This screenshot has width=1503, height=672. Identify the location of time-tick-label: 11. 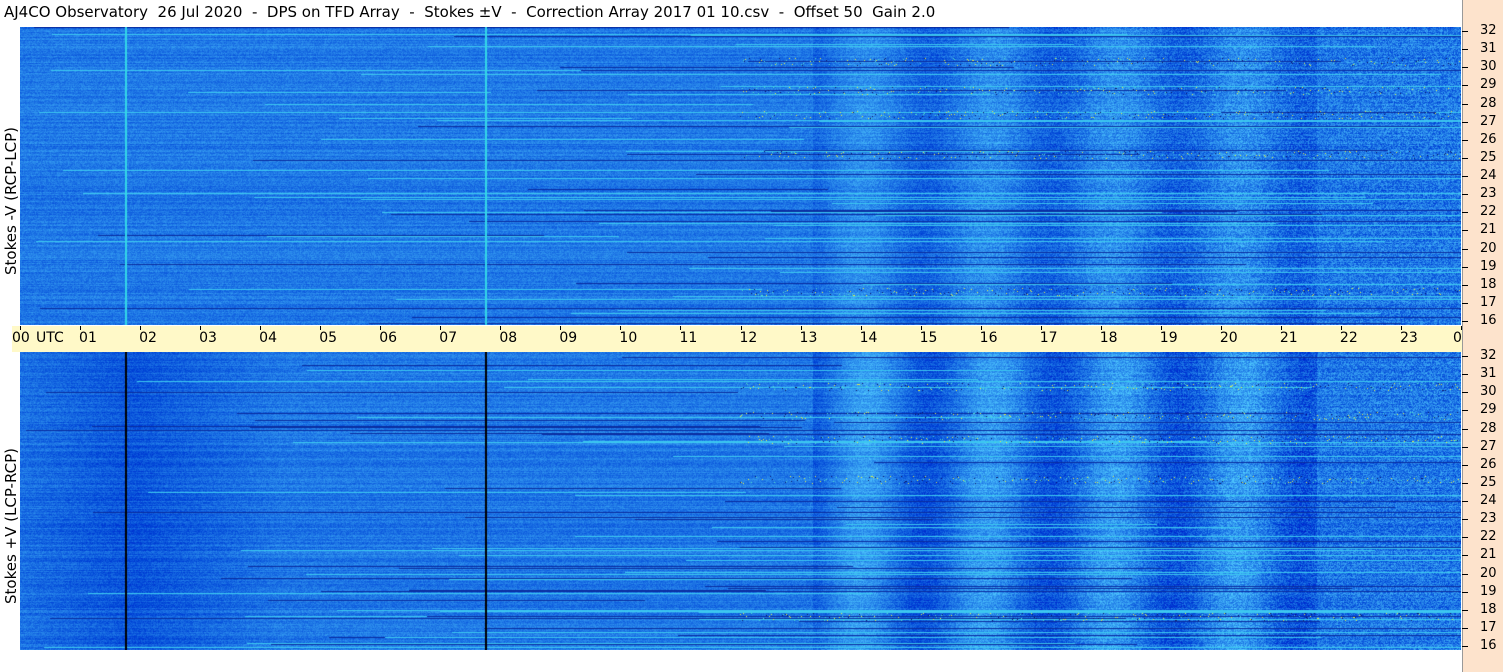
(688, 338).